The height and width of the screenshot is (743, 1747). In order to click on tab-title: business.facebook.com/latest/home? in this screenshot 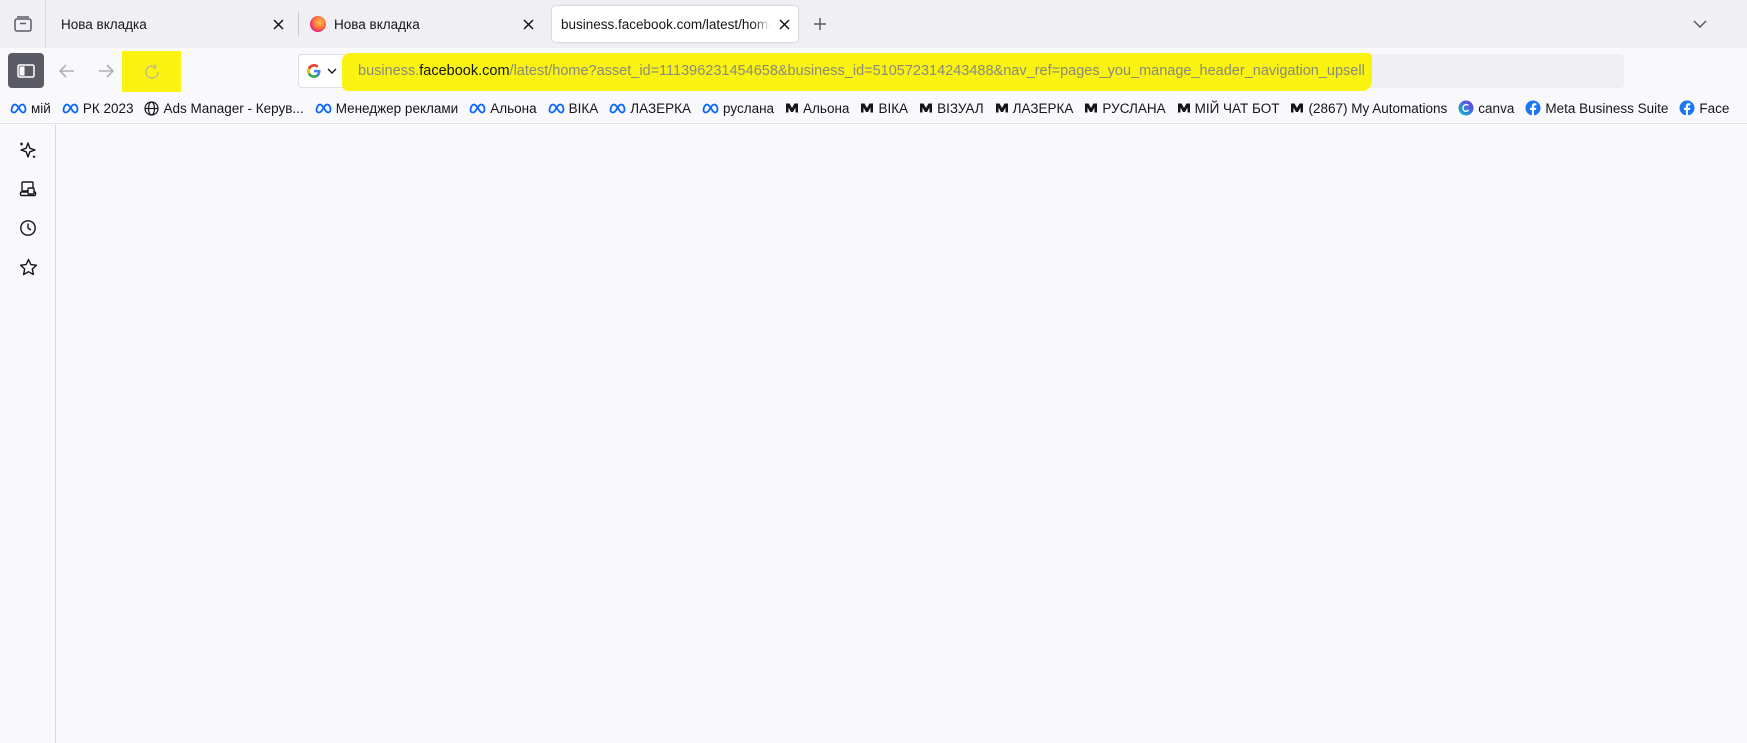, I will do `click(665, 24)`.